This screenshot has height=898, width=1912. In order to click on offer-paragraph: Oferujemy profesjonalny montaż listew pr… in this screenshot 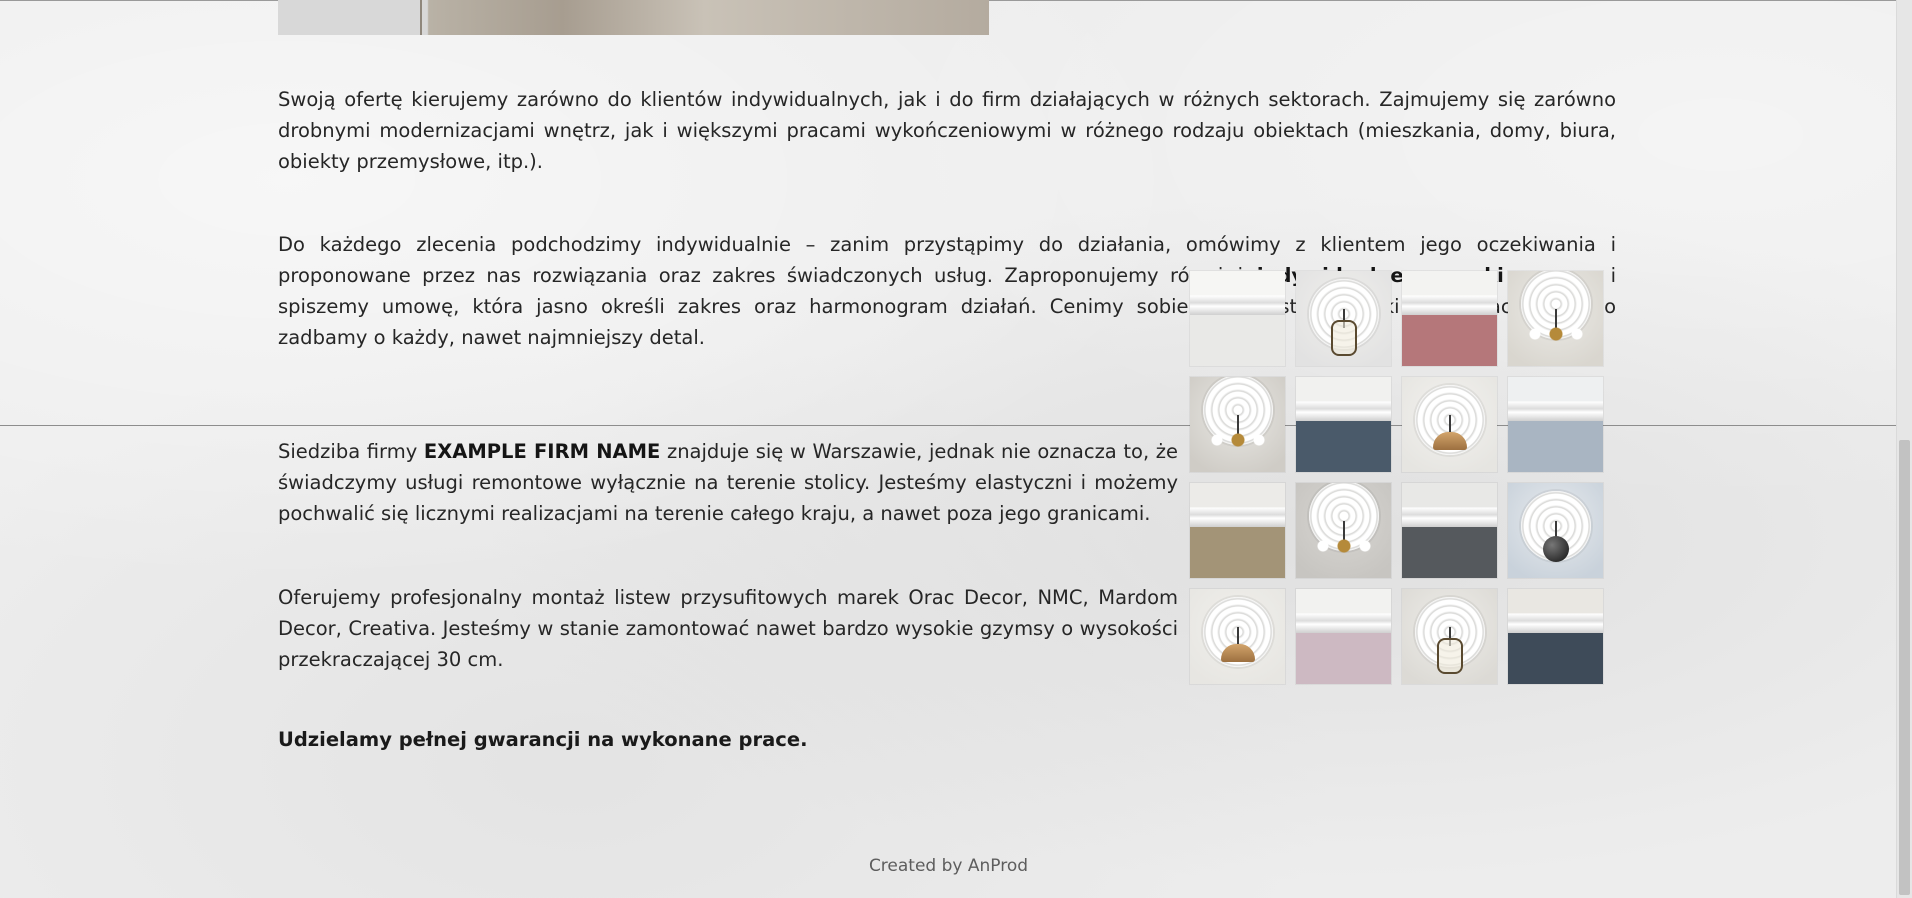, I will do `click(728, 628)`.